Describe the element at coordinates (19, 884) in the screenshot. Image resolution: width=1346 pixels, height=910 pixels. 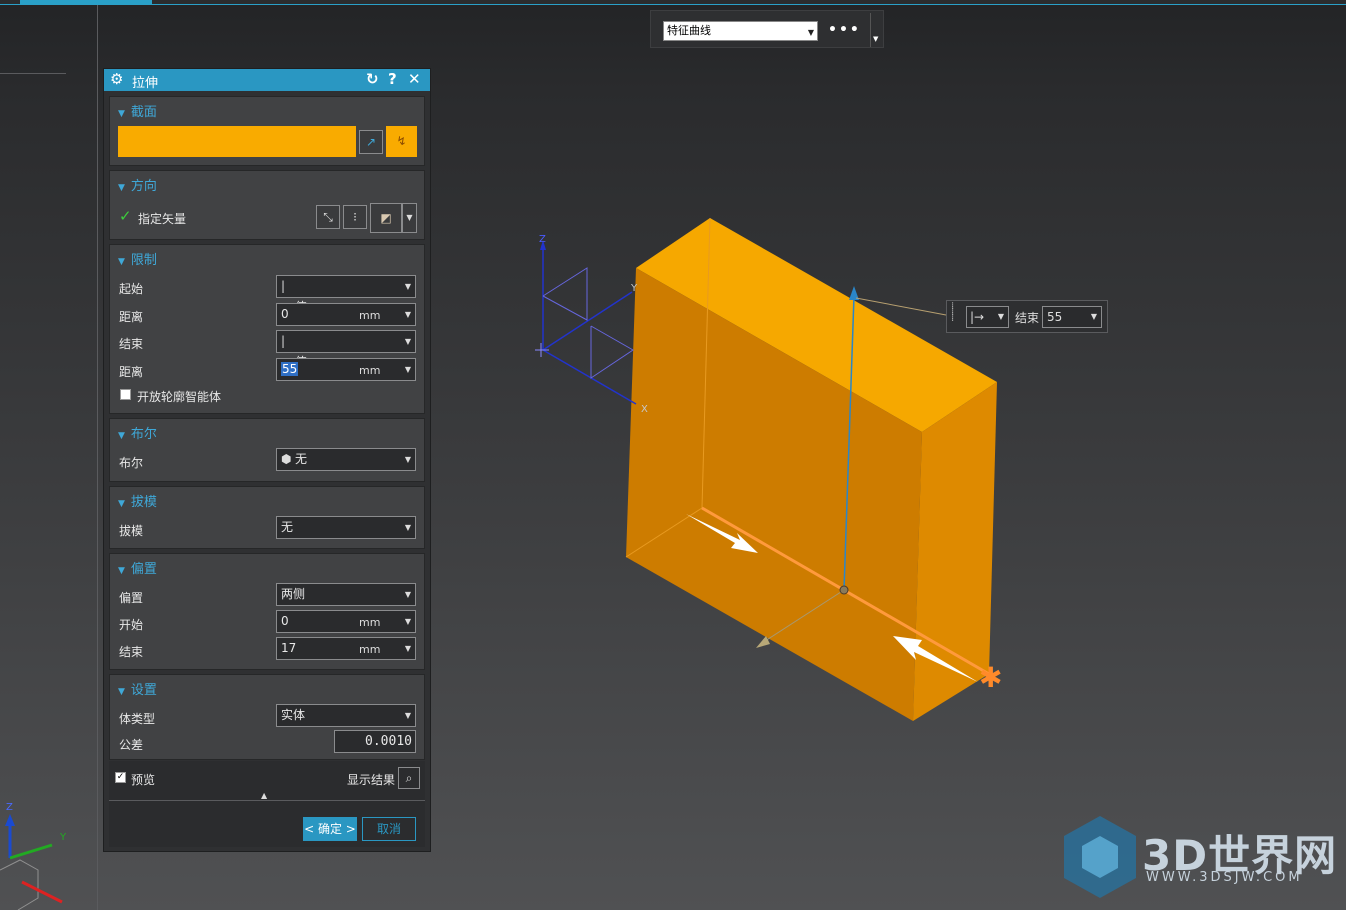
I see `view-triad-cube` at that location.